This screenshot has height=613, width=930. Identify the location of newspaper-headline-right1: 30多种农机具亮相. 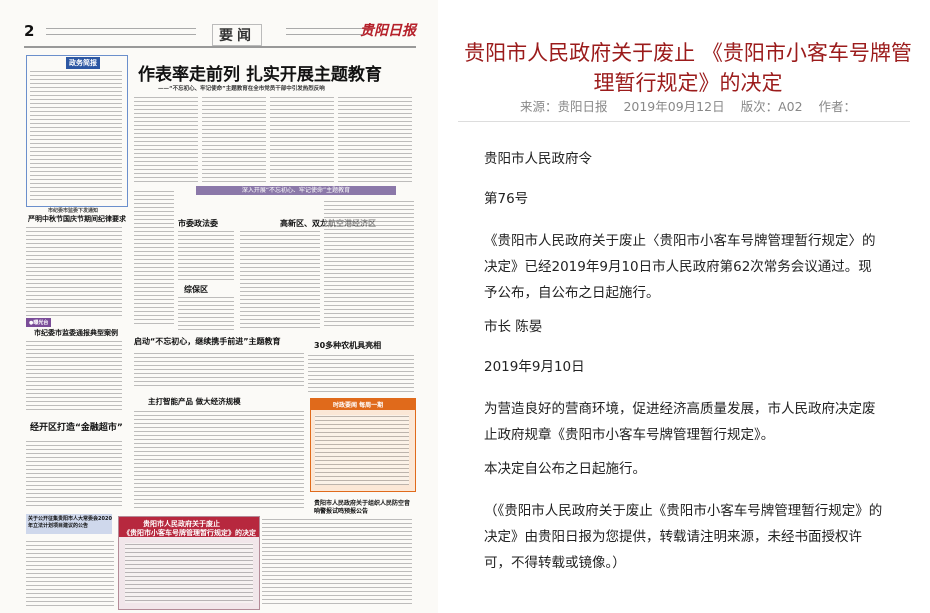
(348, 345).